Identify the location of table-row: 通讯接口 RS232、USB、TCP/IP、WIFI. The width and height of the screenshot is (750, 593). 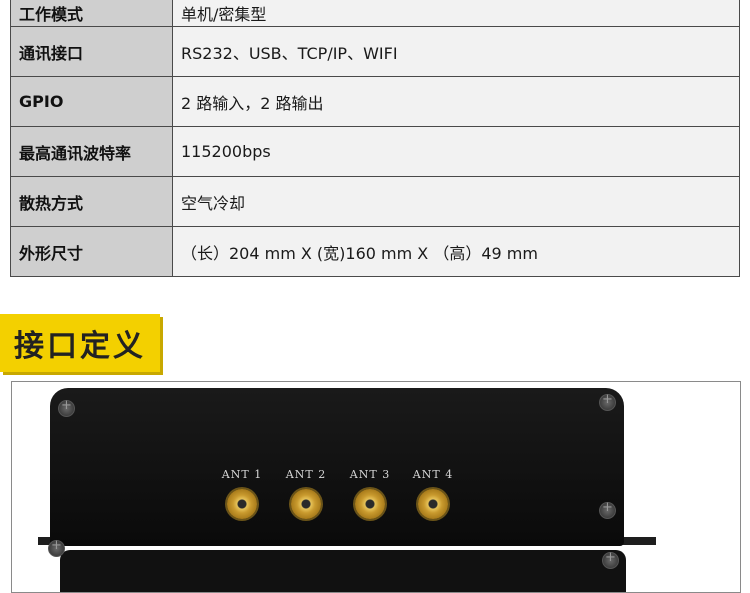
(375, 51).